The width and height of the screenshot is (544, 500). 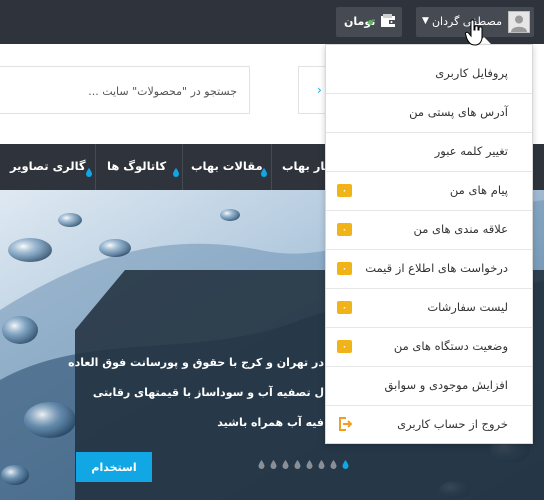 What do you see at coordinates (429, 191) in the screenshot?
I see `menu-item-messages: پیام های من ٠` at bounding box center [429, 191].